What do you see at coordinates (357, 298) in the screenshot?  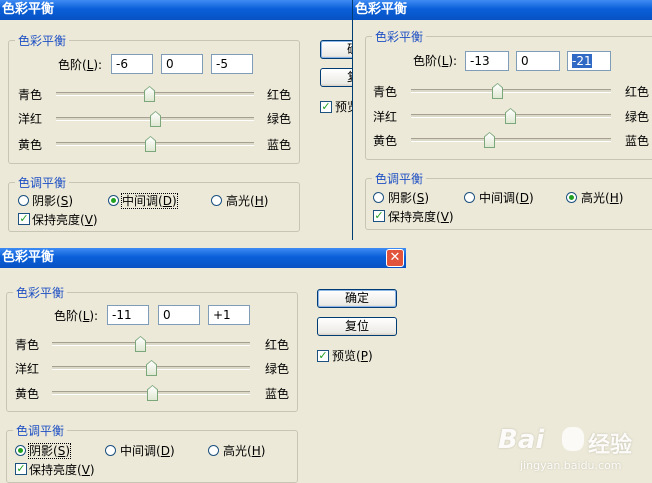 I see `ok-button: 确定` at bounding box center [357, 298].